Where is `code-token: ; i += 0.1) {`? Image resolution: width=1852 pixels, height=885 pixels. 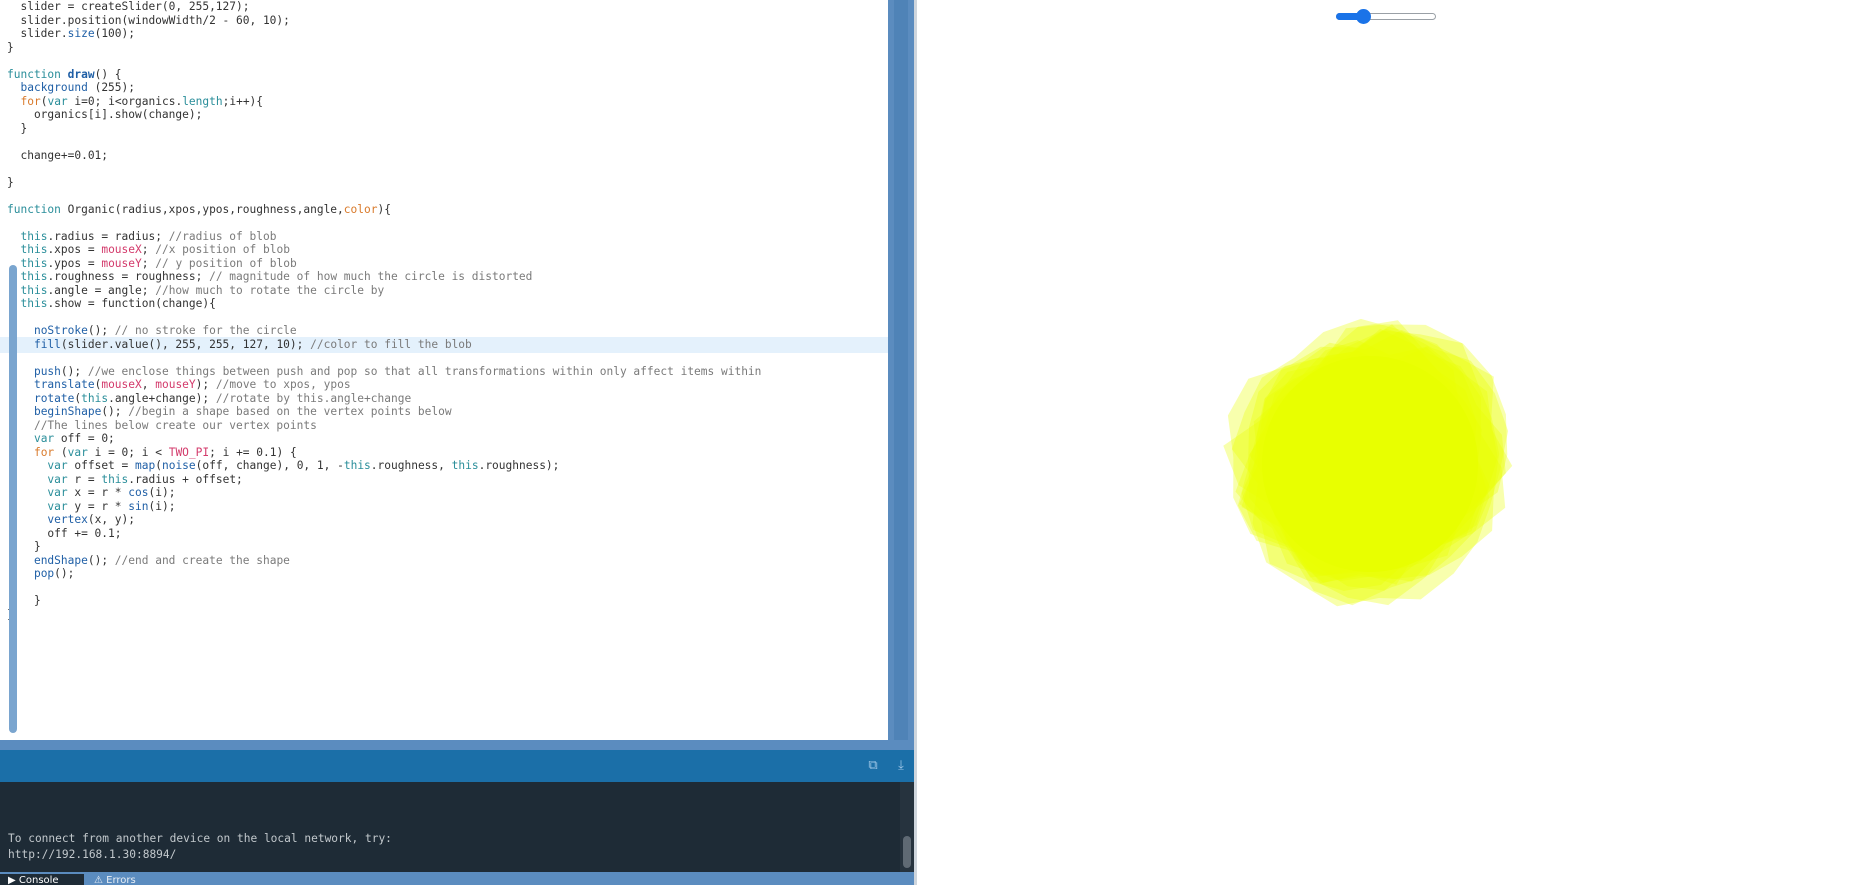 code-token: ; i += 0.1) { is located at coordinates (253, 452).